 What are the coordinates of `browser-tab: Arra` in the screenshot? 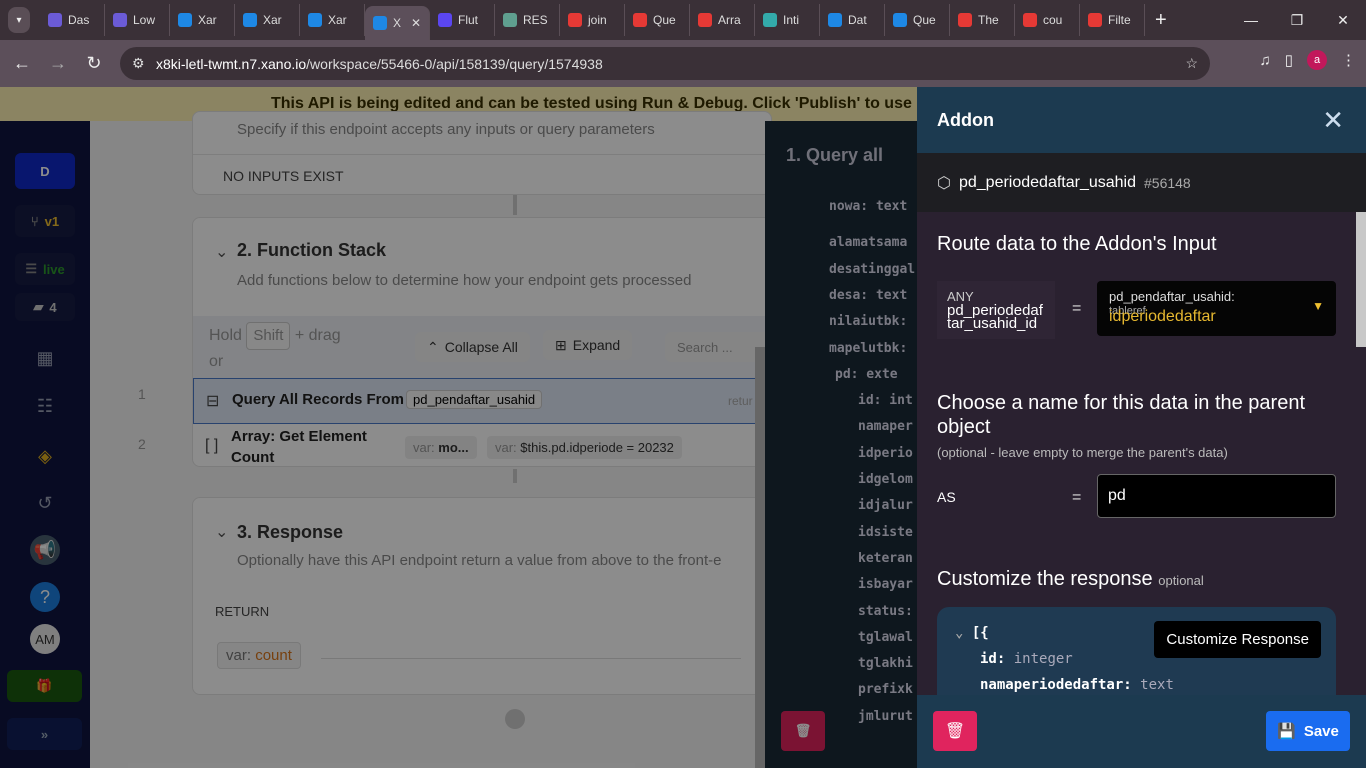 It's located at (722, 20).